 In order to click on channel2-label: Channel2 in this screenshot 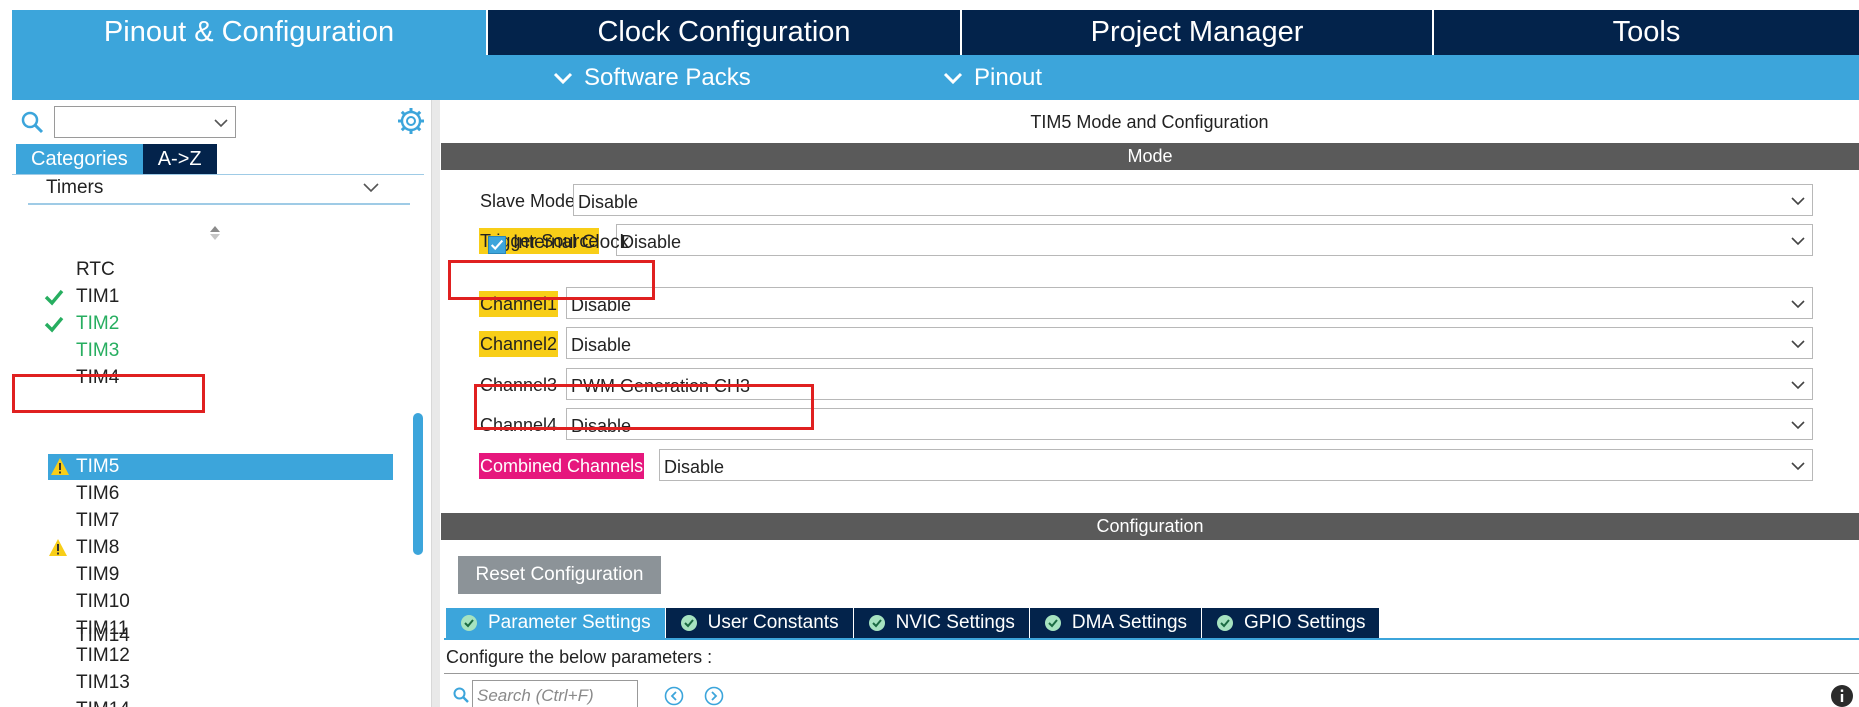, I will do `click(519, 344)`.